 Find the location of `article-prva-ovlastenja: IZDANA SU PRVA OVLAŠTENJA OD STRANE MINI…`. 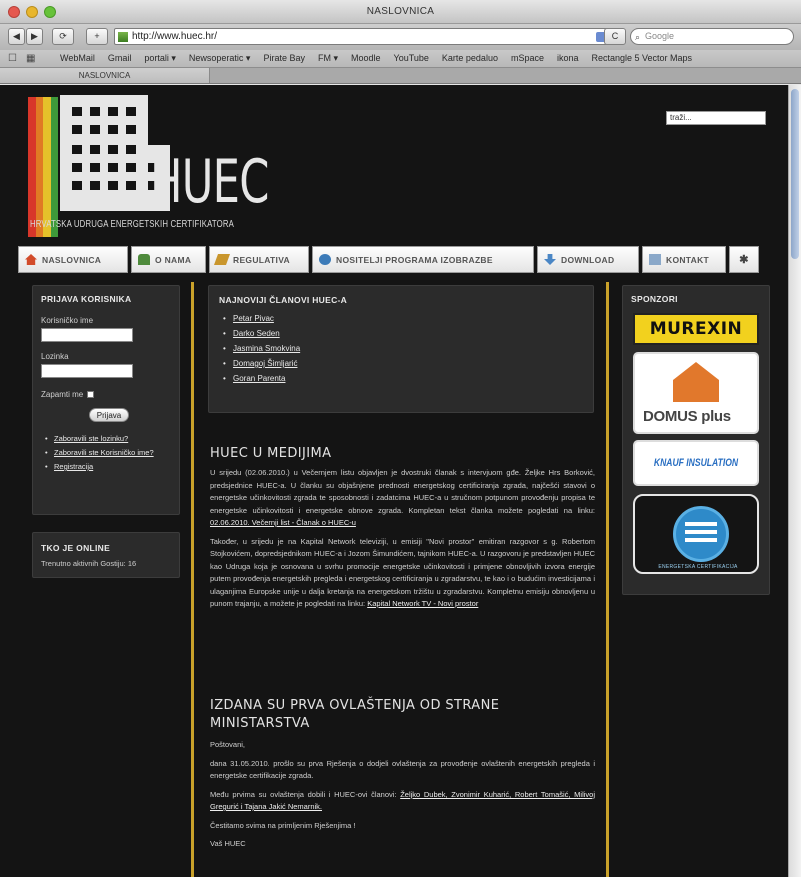

article-prva-ovlastenja: IZDANA SU PRVA OVLAŠTENJA OD STRANE MINI… is located at coordinates (402, 774).